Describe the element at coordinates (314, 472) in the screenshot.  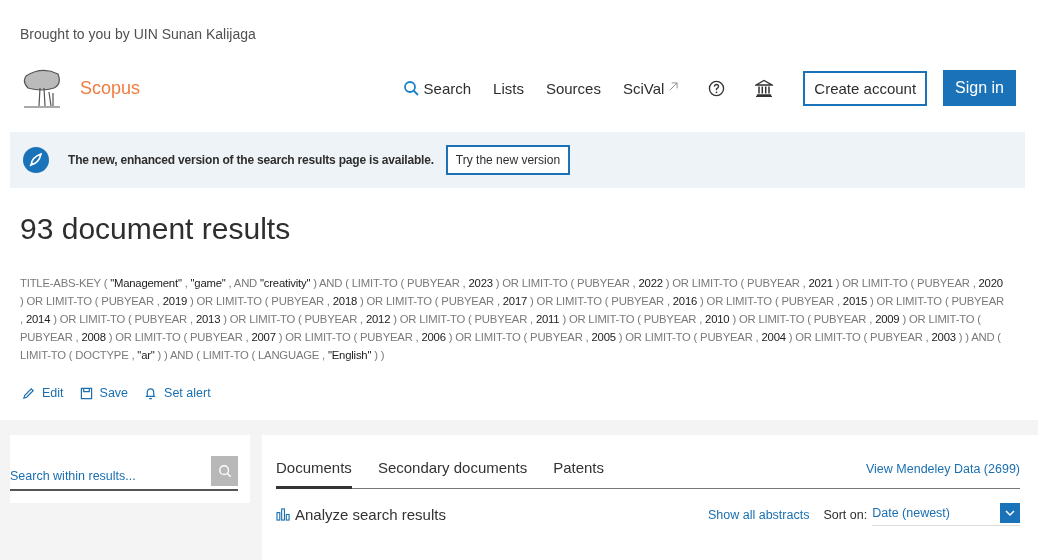
I see `results-tab: Documents` at that location.